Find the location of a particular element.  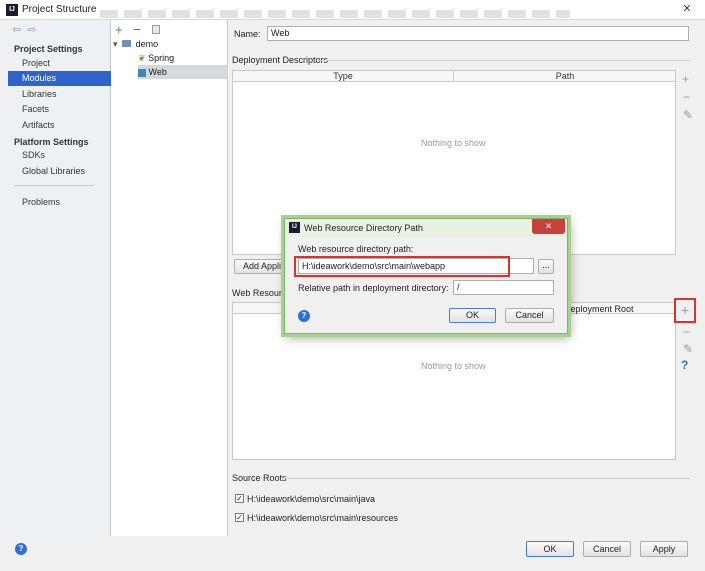

column-header-type: Type is located at coordinates (343, 76).